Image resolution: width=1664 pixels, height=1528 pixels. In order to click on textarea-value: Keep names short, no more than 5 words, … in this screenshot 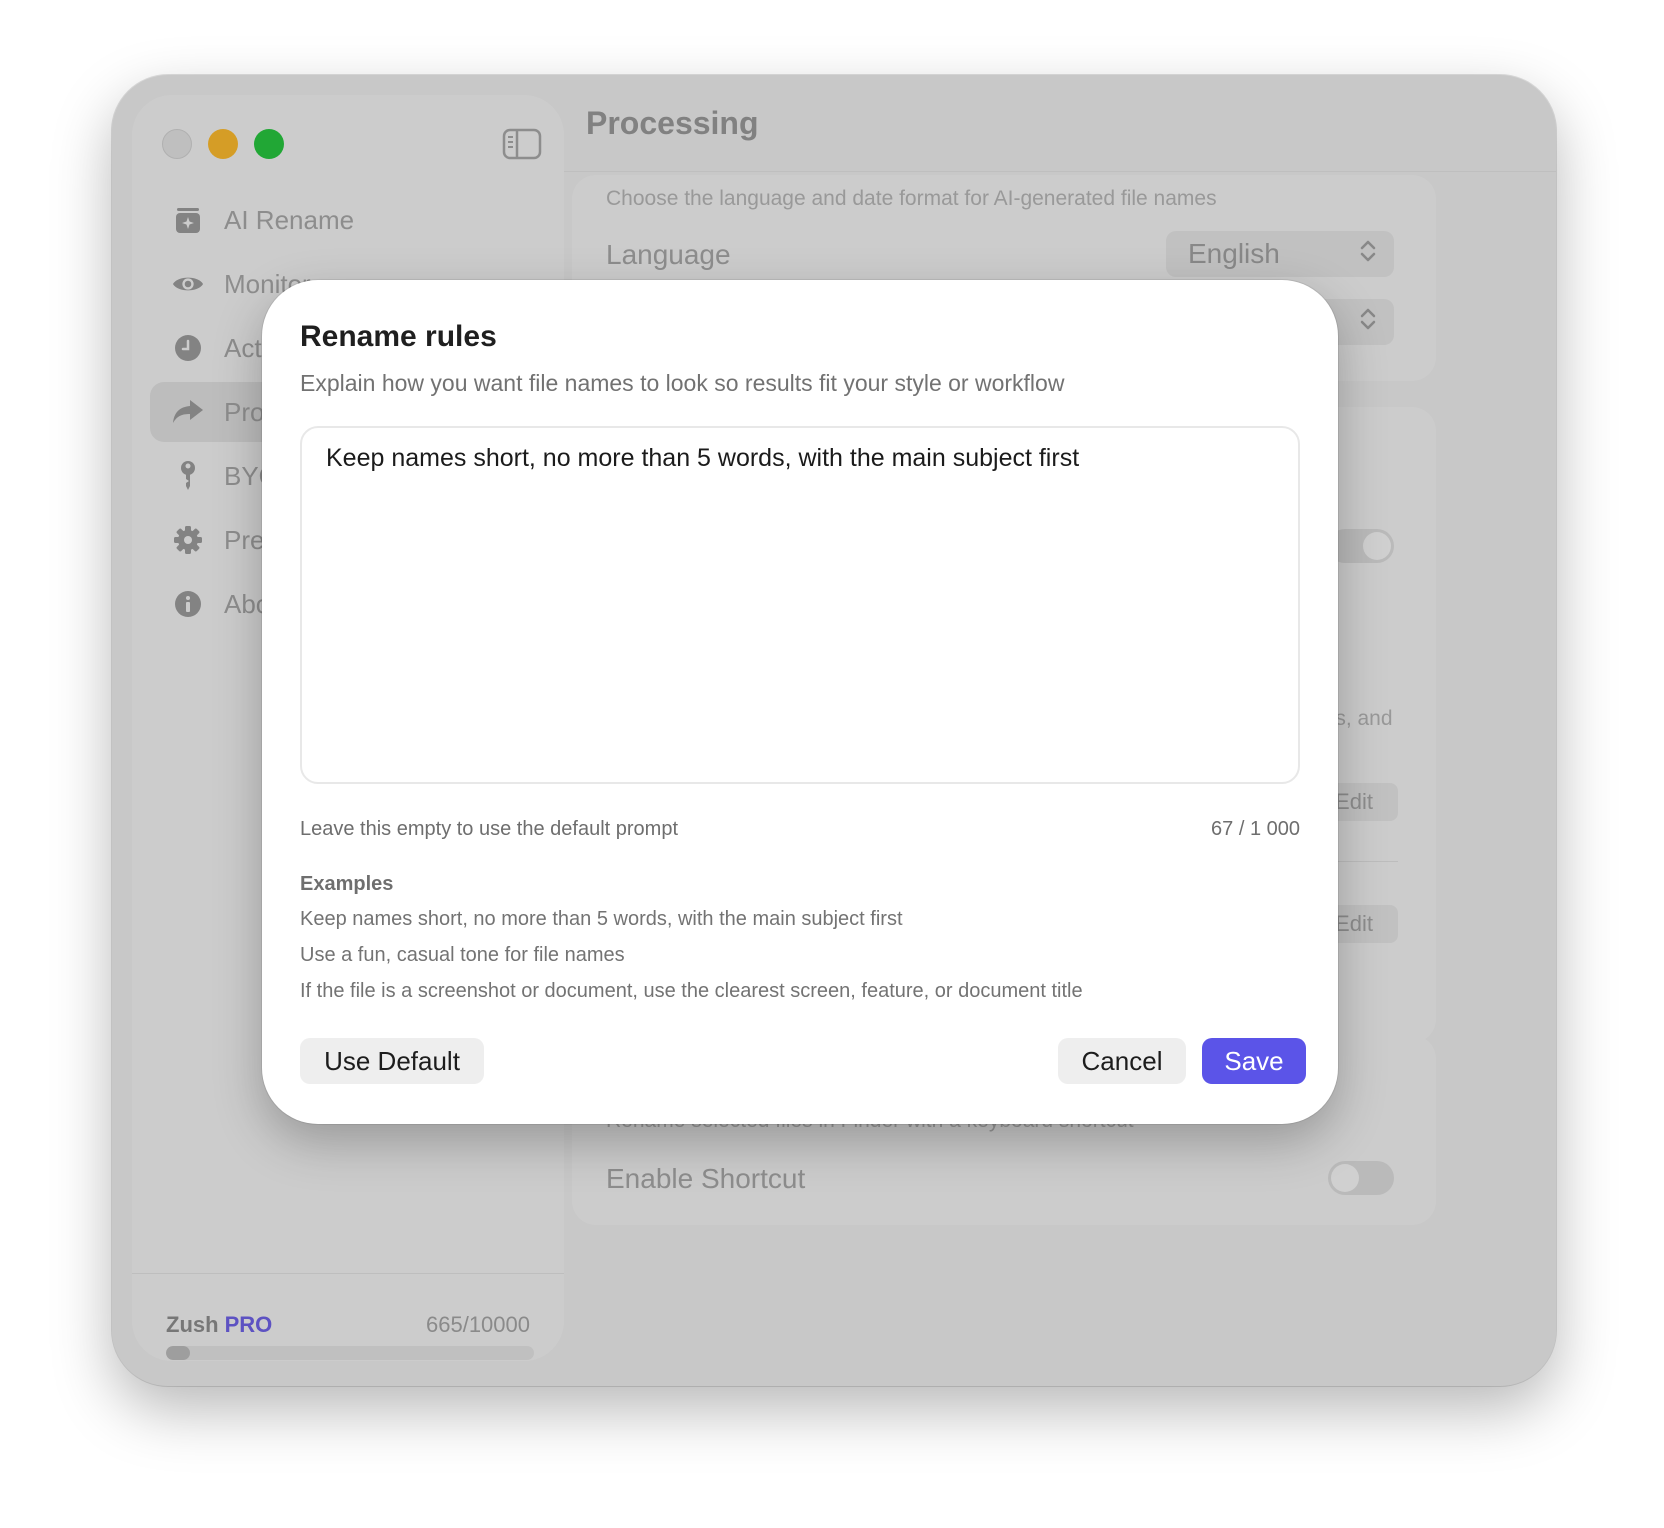, I will do `click(703, 458)`.